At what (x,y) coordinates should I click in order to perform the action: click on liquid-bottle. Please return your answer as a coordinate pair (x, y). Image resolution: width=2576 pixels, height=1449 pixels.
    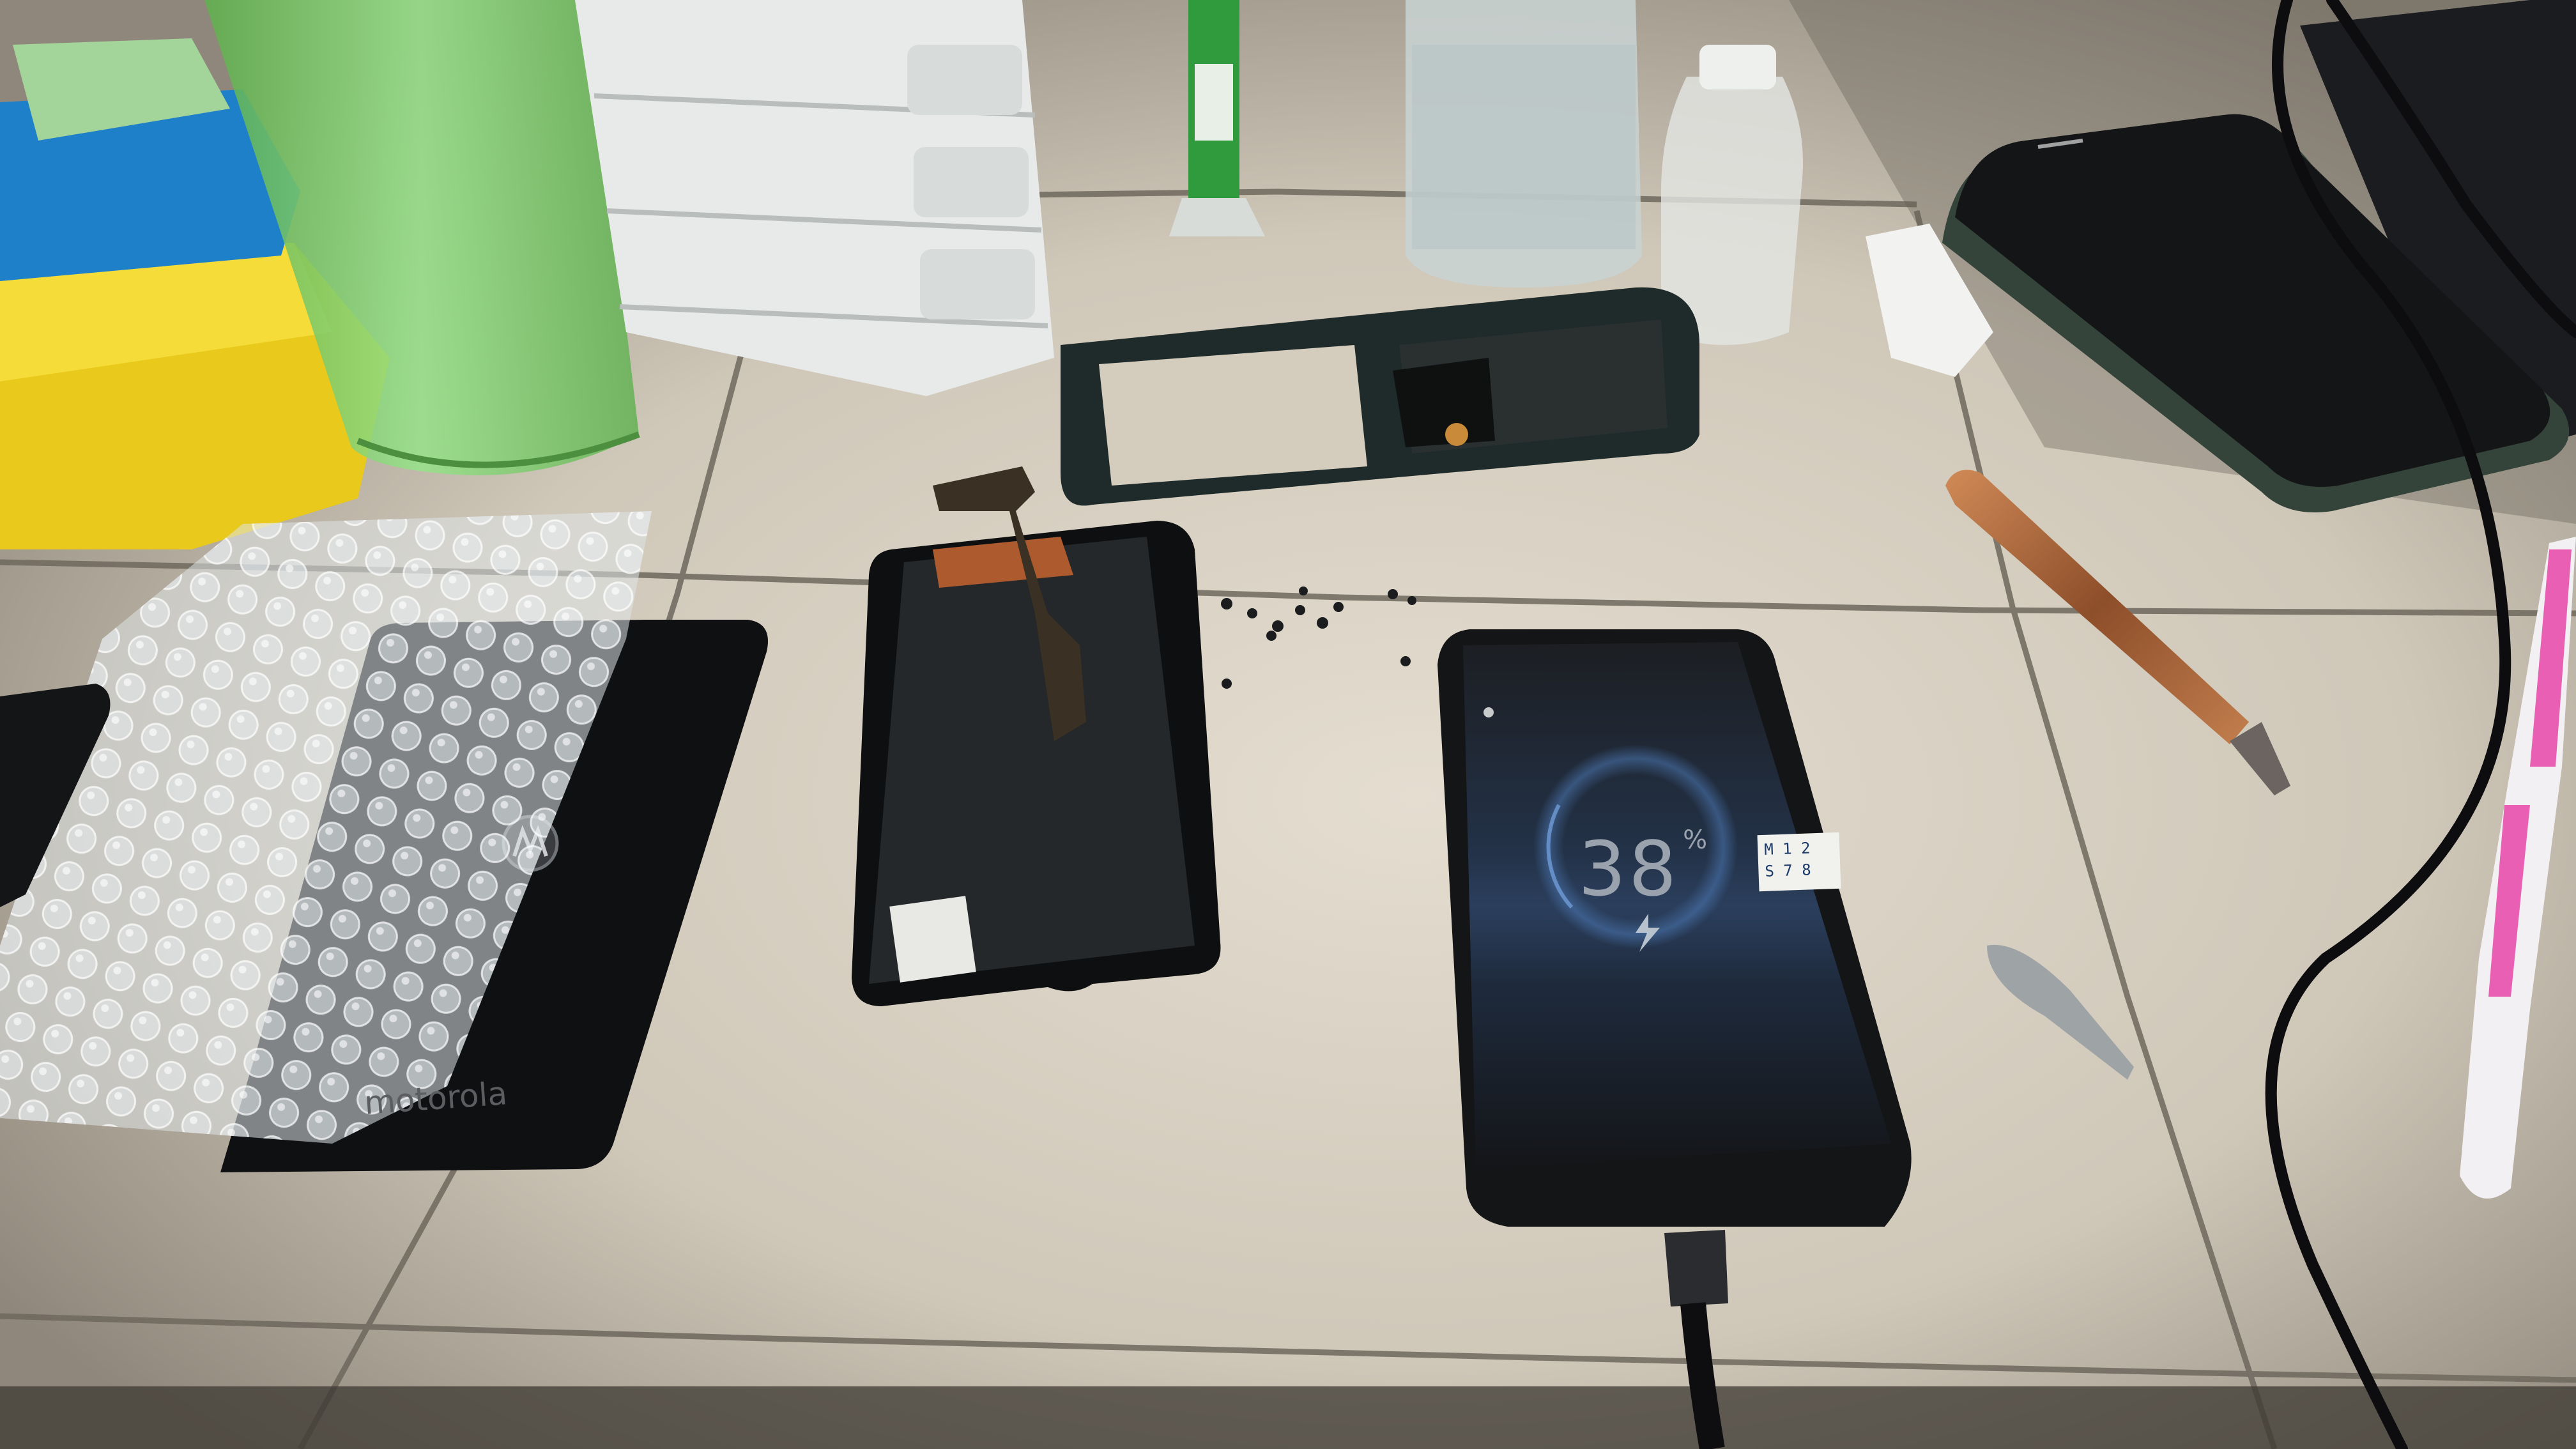
    Looking at the image, I should click on (1524, 144).